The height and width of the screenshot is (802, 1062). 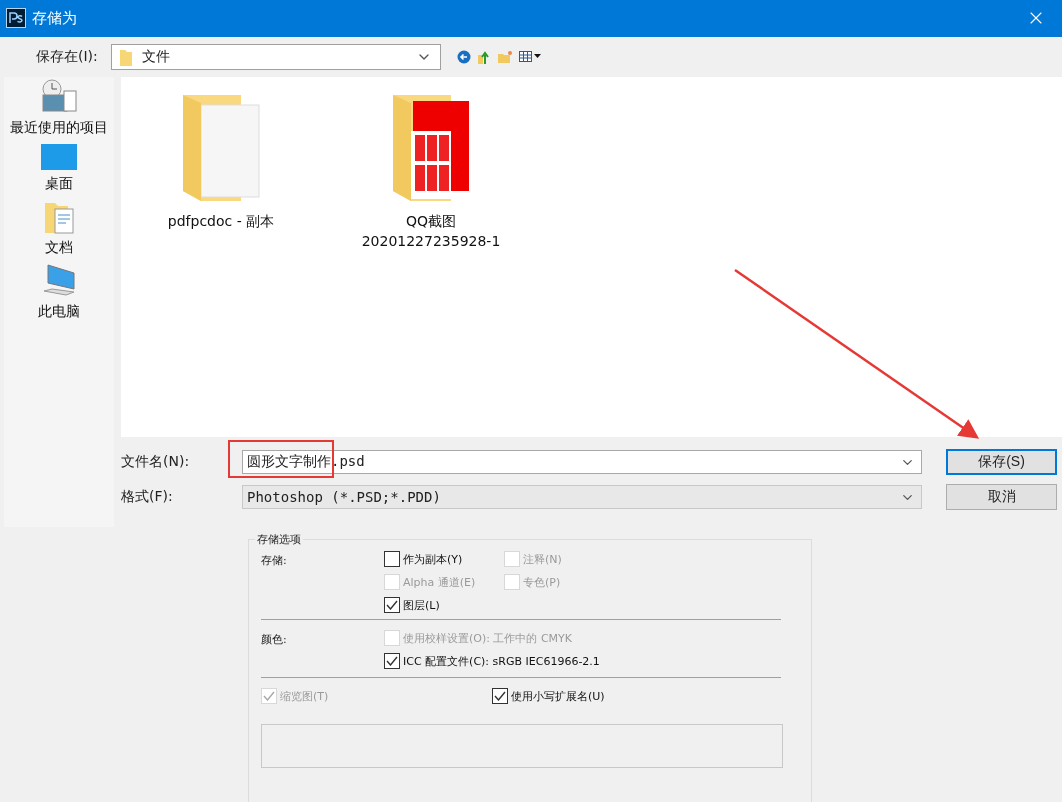 I want to click on desktop-icon, so click(x=59, y=157).